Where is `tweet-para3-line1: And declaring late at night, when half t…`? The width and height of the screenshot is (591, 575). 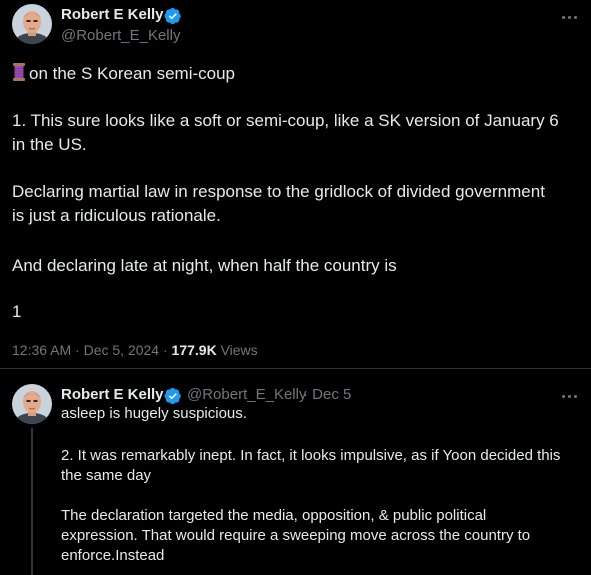
tweet-para3-line1: And declaring late at night, when half t… is located at coordinates (204, 265).